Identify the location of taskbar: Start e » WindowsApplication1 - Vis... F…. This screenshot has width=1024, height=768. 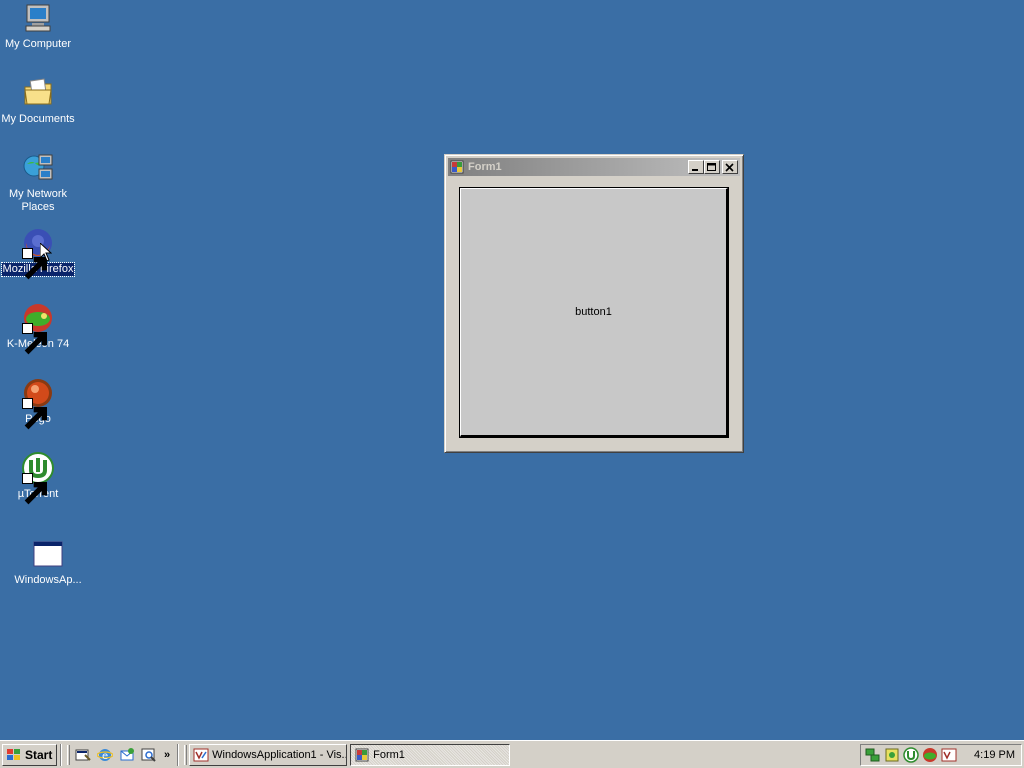
(512, 754).